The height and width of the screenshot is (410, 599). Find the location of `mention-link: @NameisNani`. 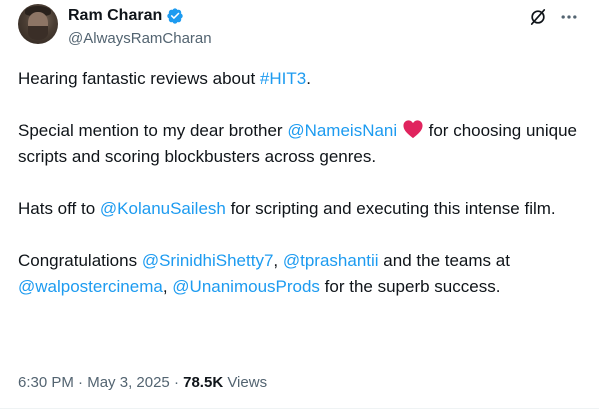

mention-link: @NameisNani is located at coordinates (342, 130).